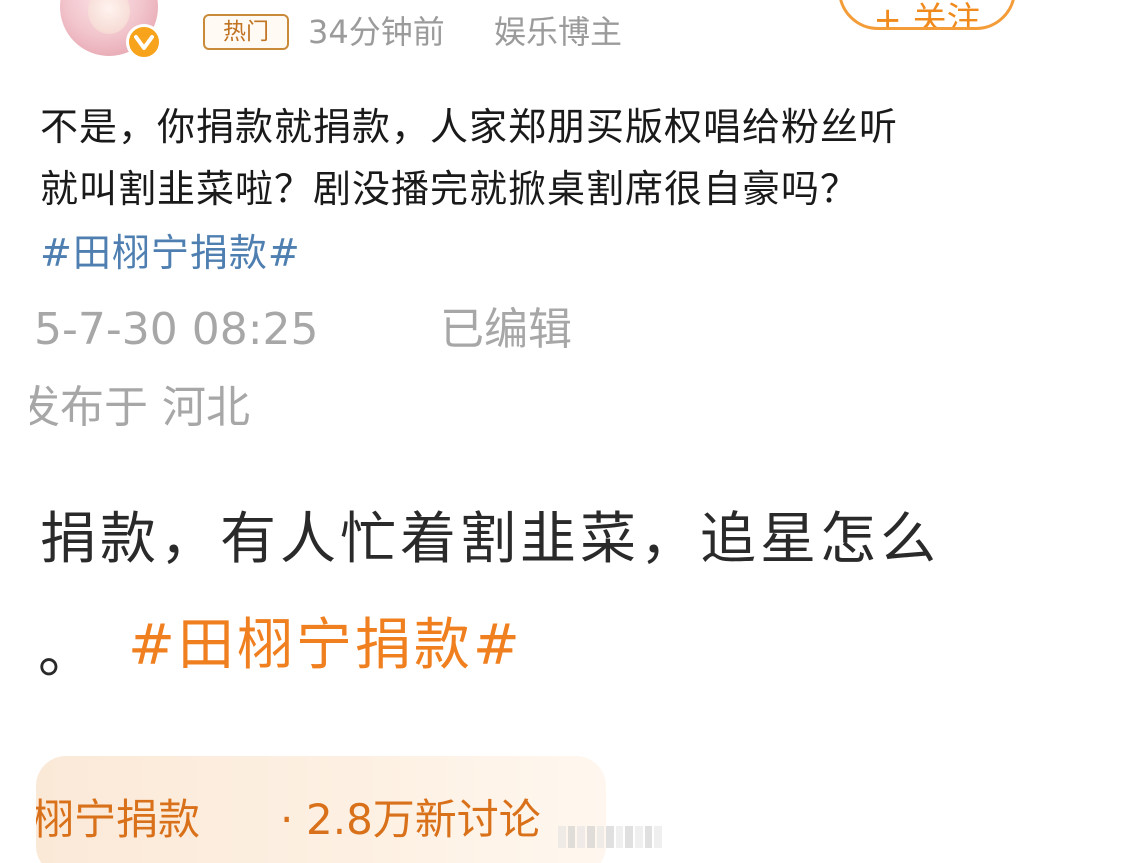 This screenshot has height=863, width=1130. What do you see at coordinates (558, 32) in the screenshot?
I see `author-role: 娱乐博主` at bounding box center [558, 32].